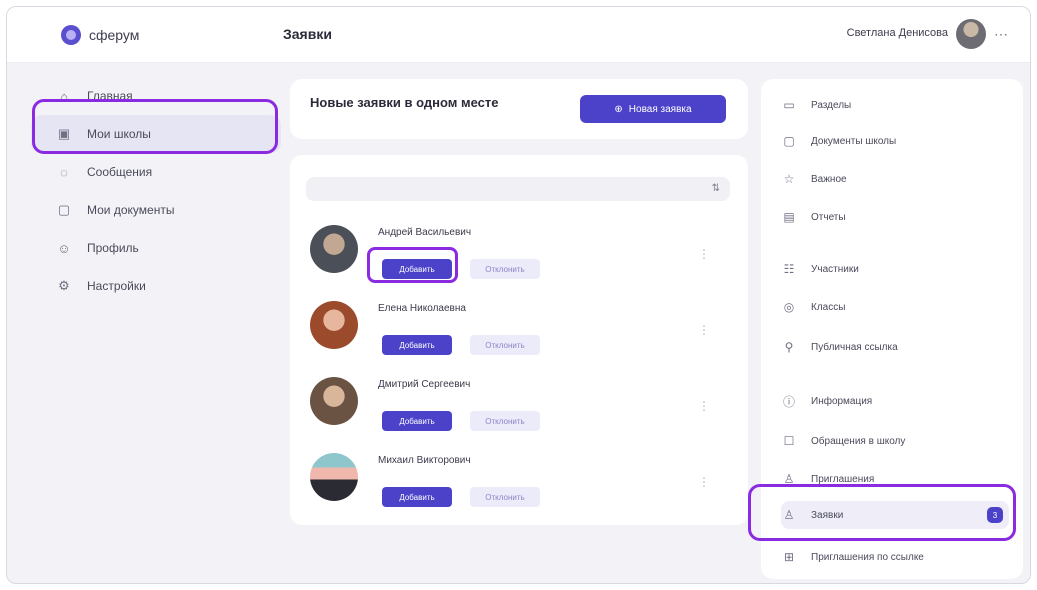 This screenshot has width=1037, height=590. What do you see at coordinates (156, 286) in the screenshot?
I see `sidebar-item-settings: ⚙ Настройки` at bounding box center [156, 286].